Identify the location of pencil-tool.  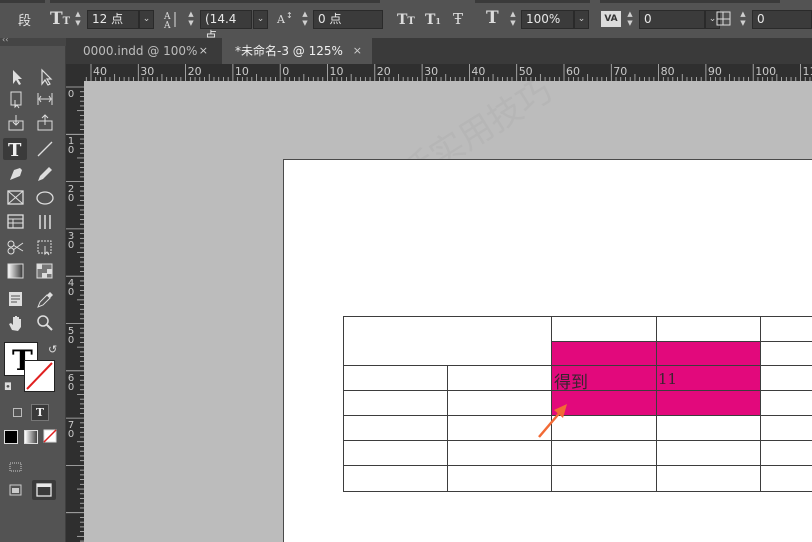
(45, 174).